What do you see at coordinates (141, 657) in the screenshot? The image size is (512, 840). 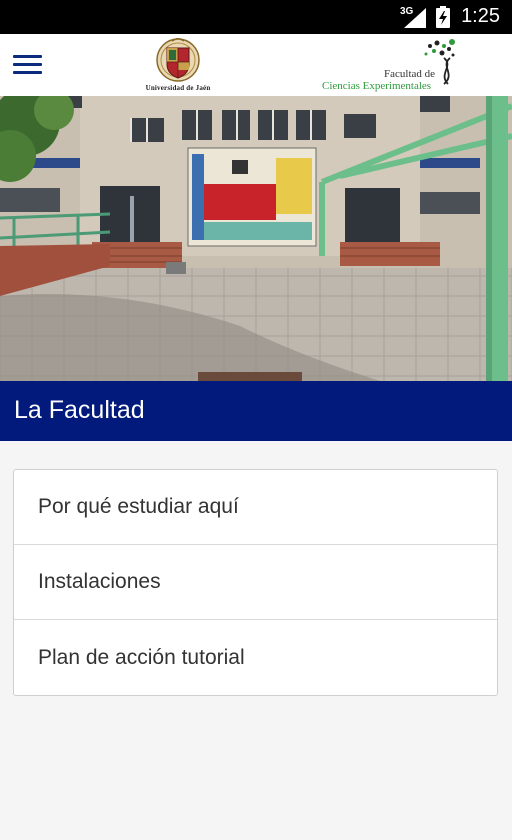 I see `menu-item-label: Plan de acción tutorial` at bounding box center [141, 657].